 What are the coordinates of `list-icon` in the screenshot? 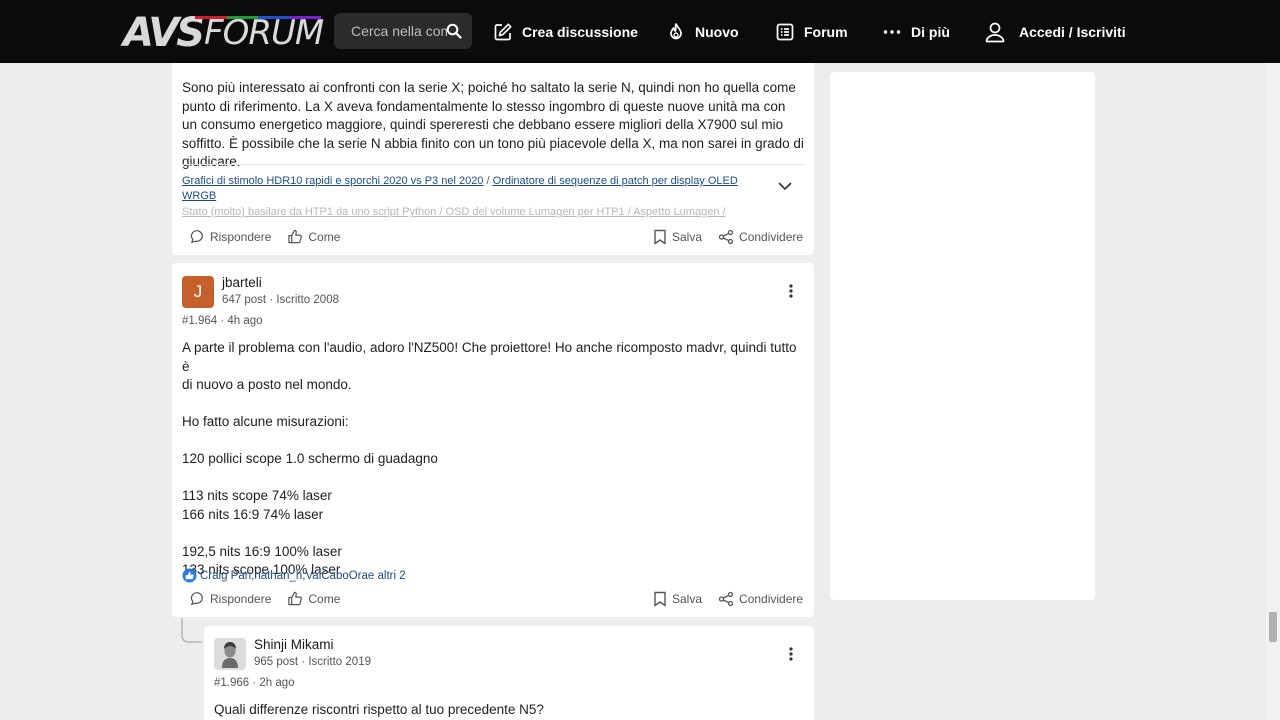 It's located at (785, 32).